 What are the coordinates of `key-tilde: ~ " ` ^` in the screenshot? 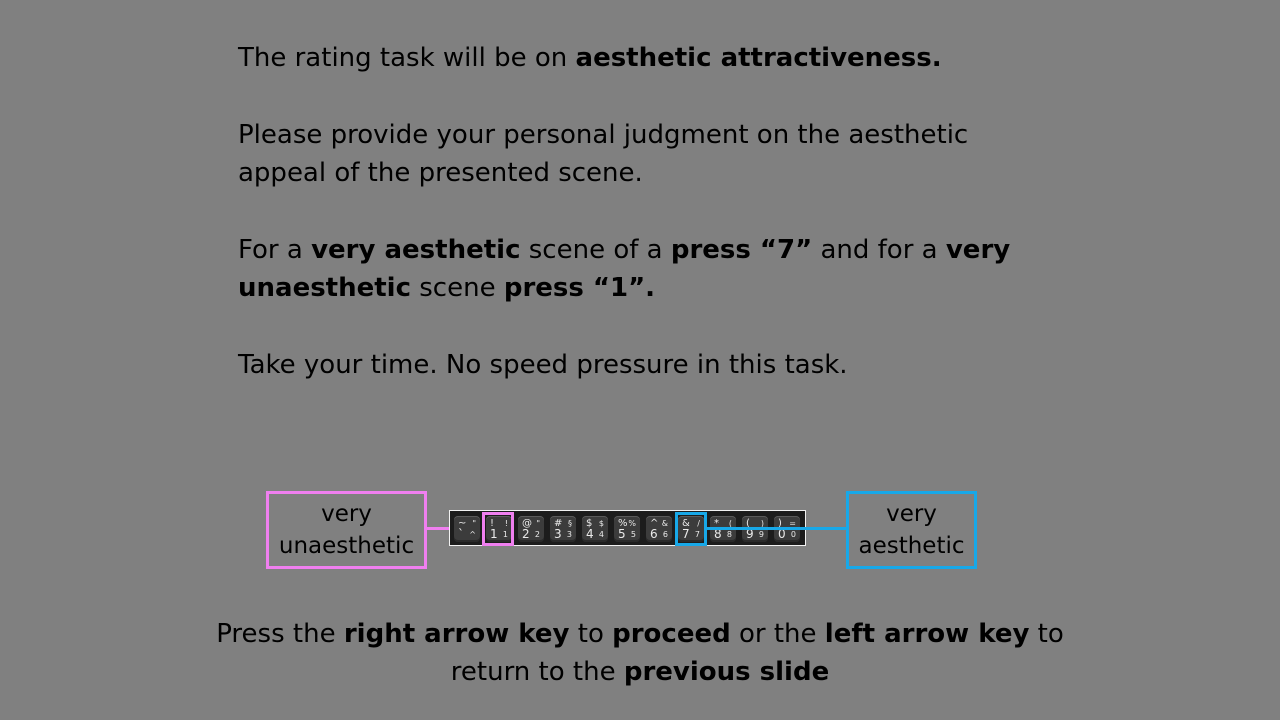 It's located at (467, 529).